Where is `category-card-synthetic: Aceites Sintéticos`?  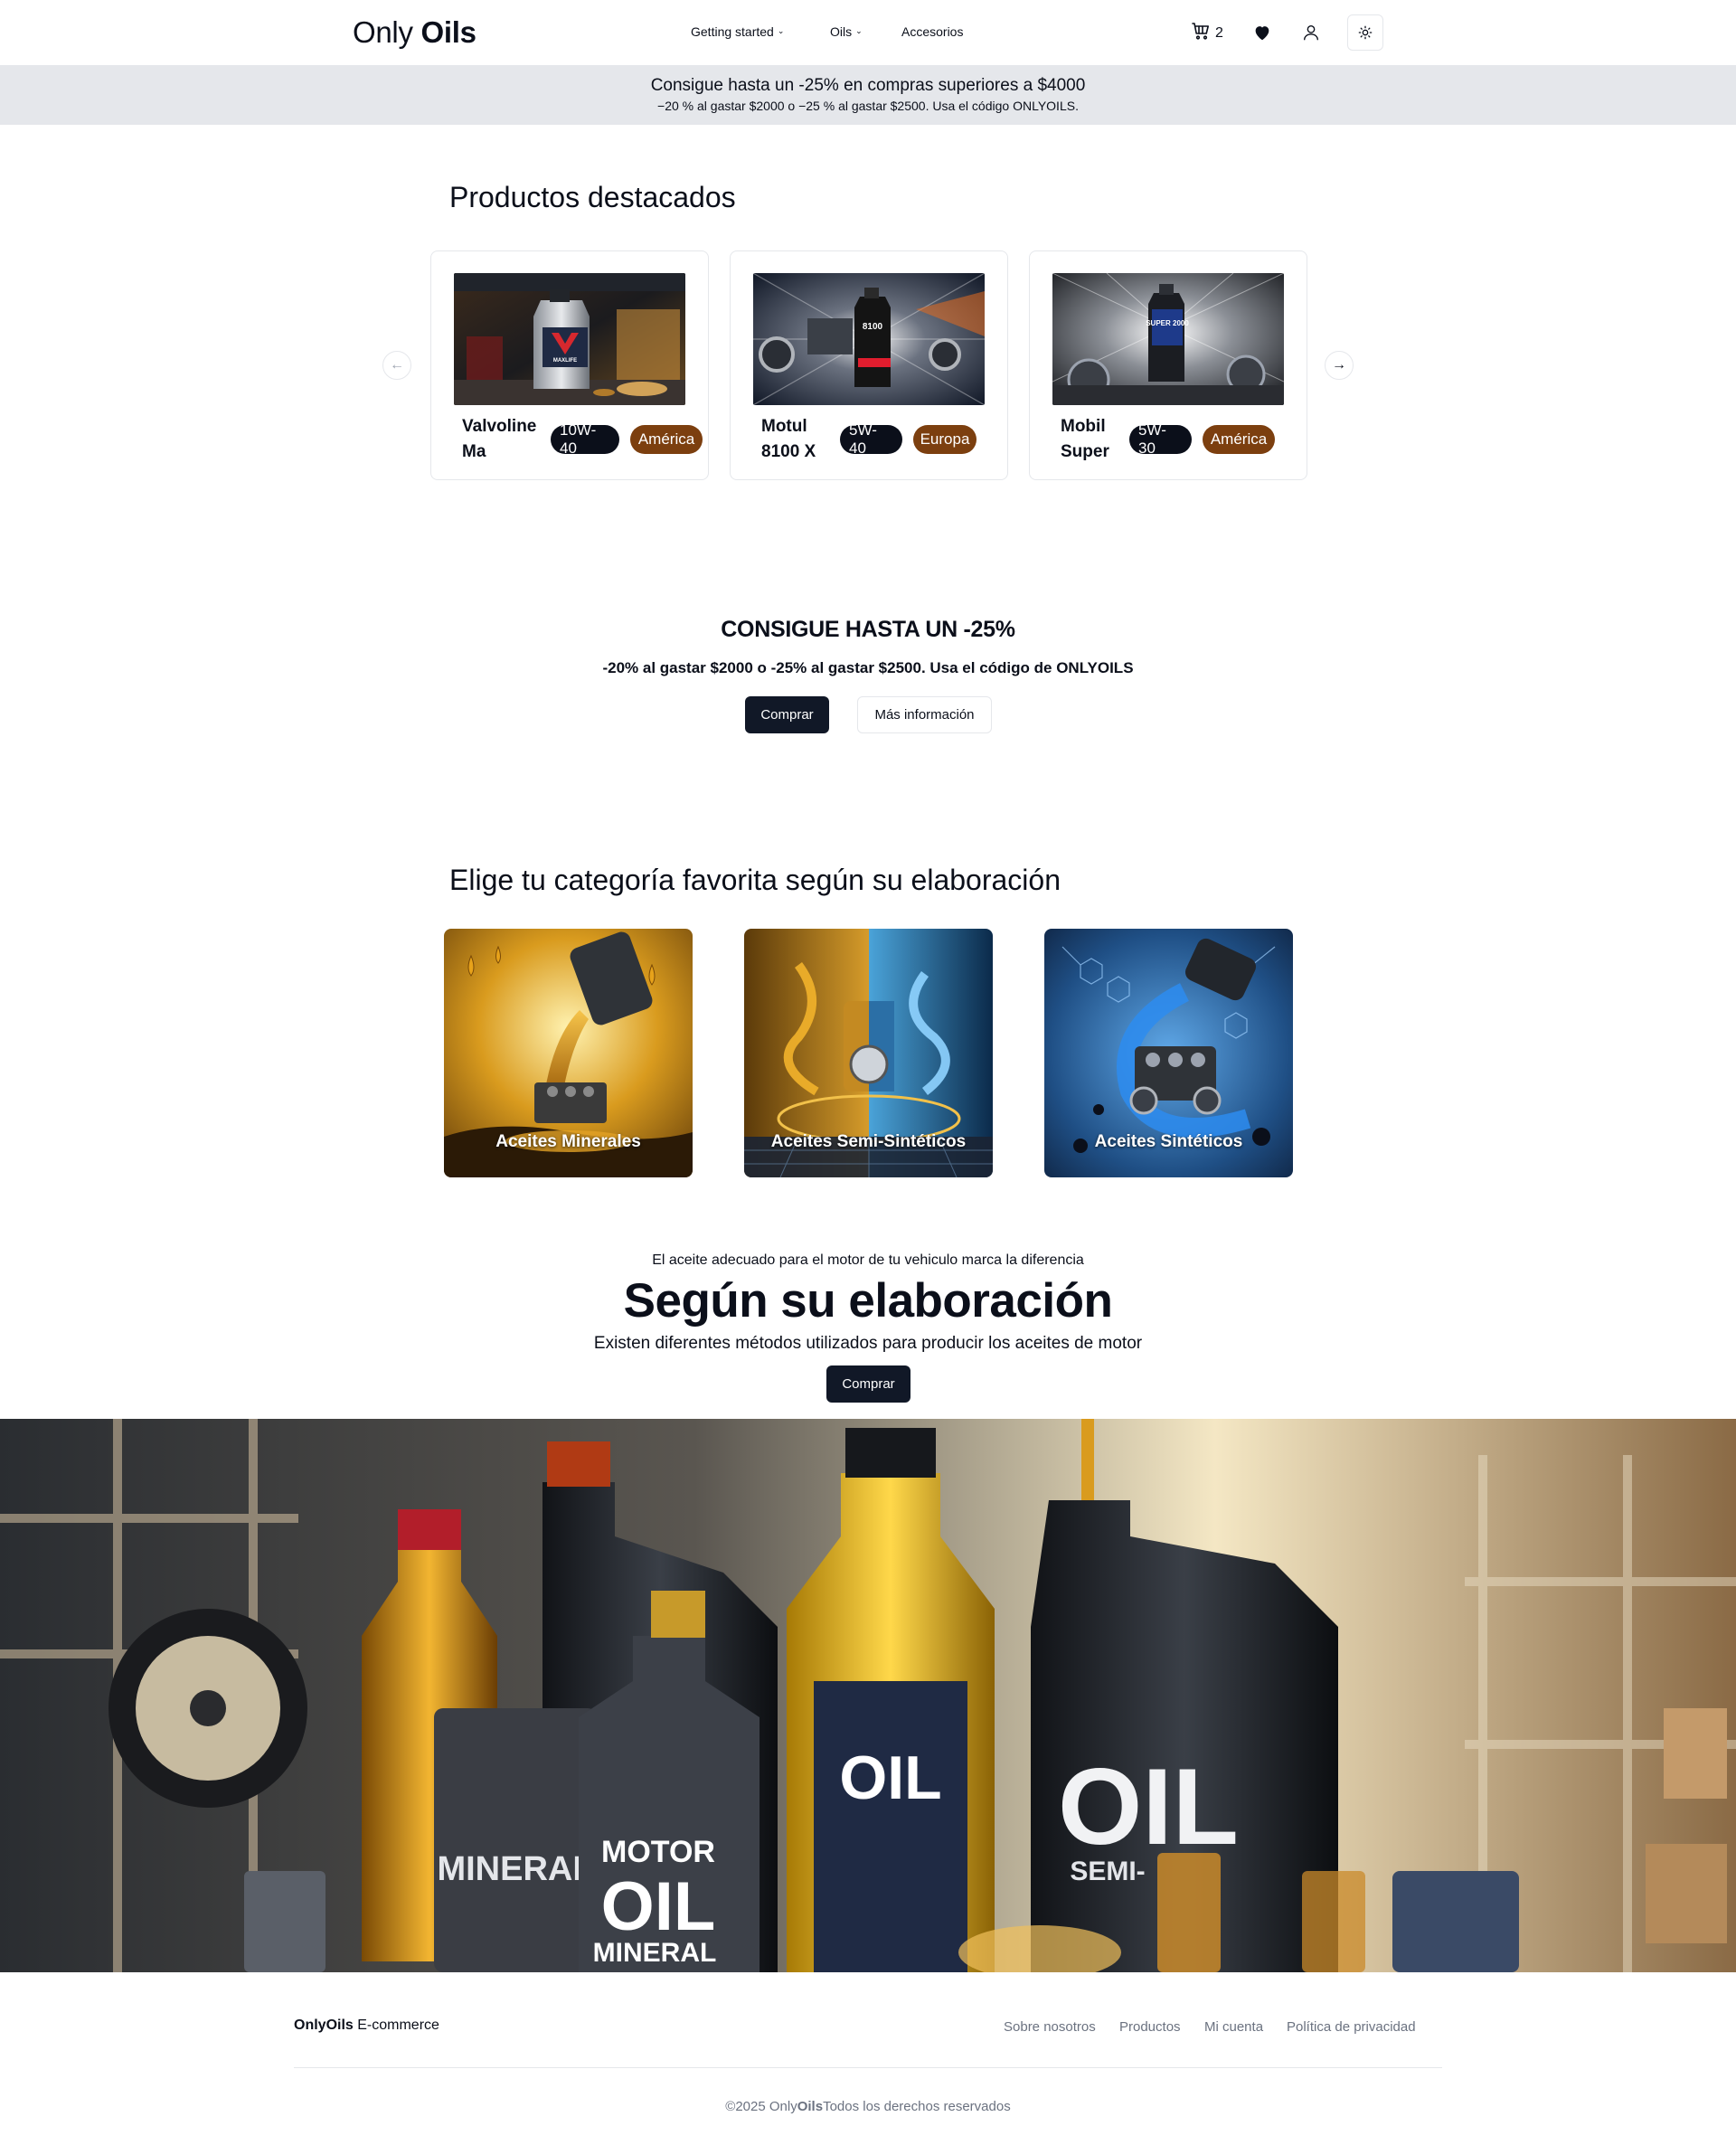 category-card-synthetic: Aceites Sintéticos is located at coordinates (1168, 1053).